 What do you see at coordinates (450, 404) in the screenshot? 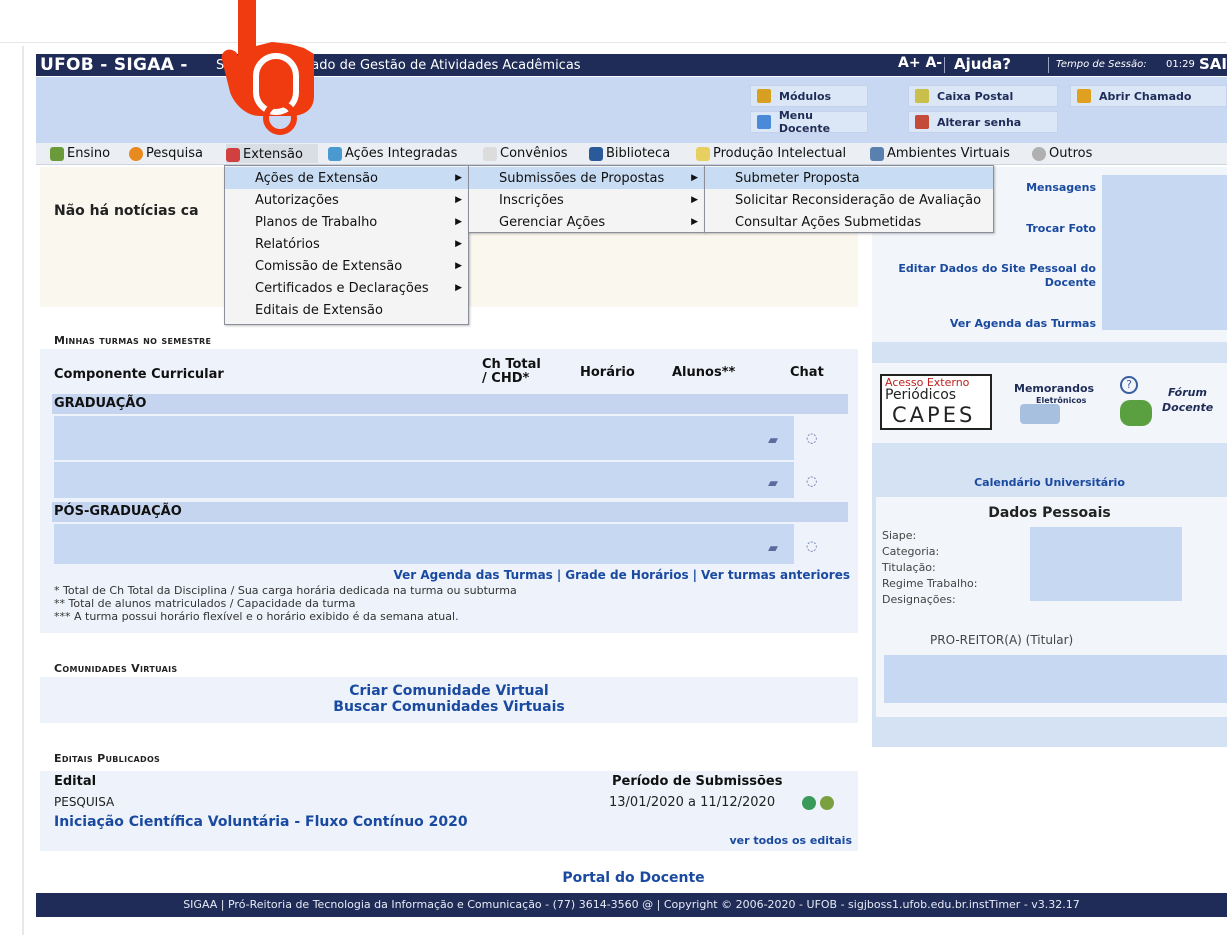
I see `group-graduacao: GRADUAÇÃO` at bounding box center [450, 404].